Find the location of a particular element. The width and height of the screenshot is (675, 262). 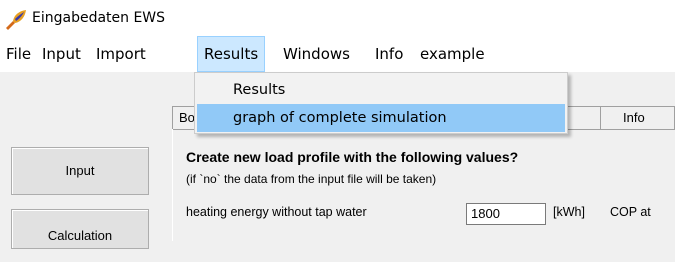

button-label: Input is located at coordinates (80, 170).